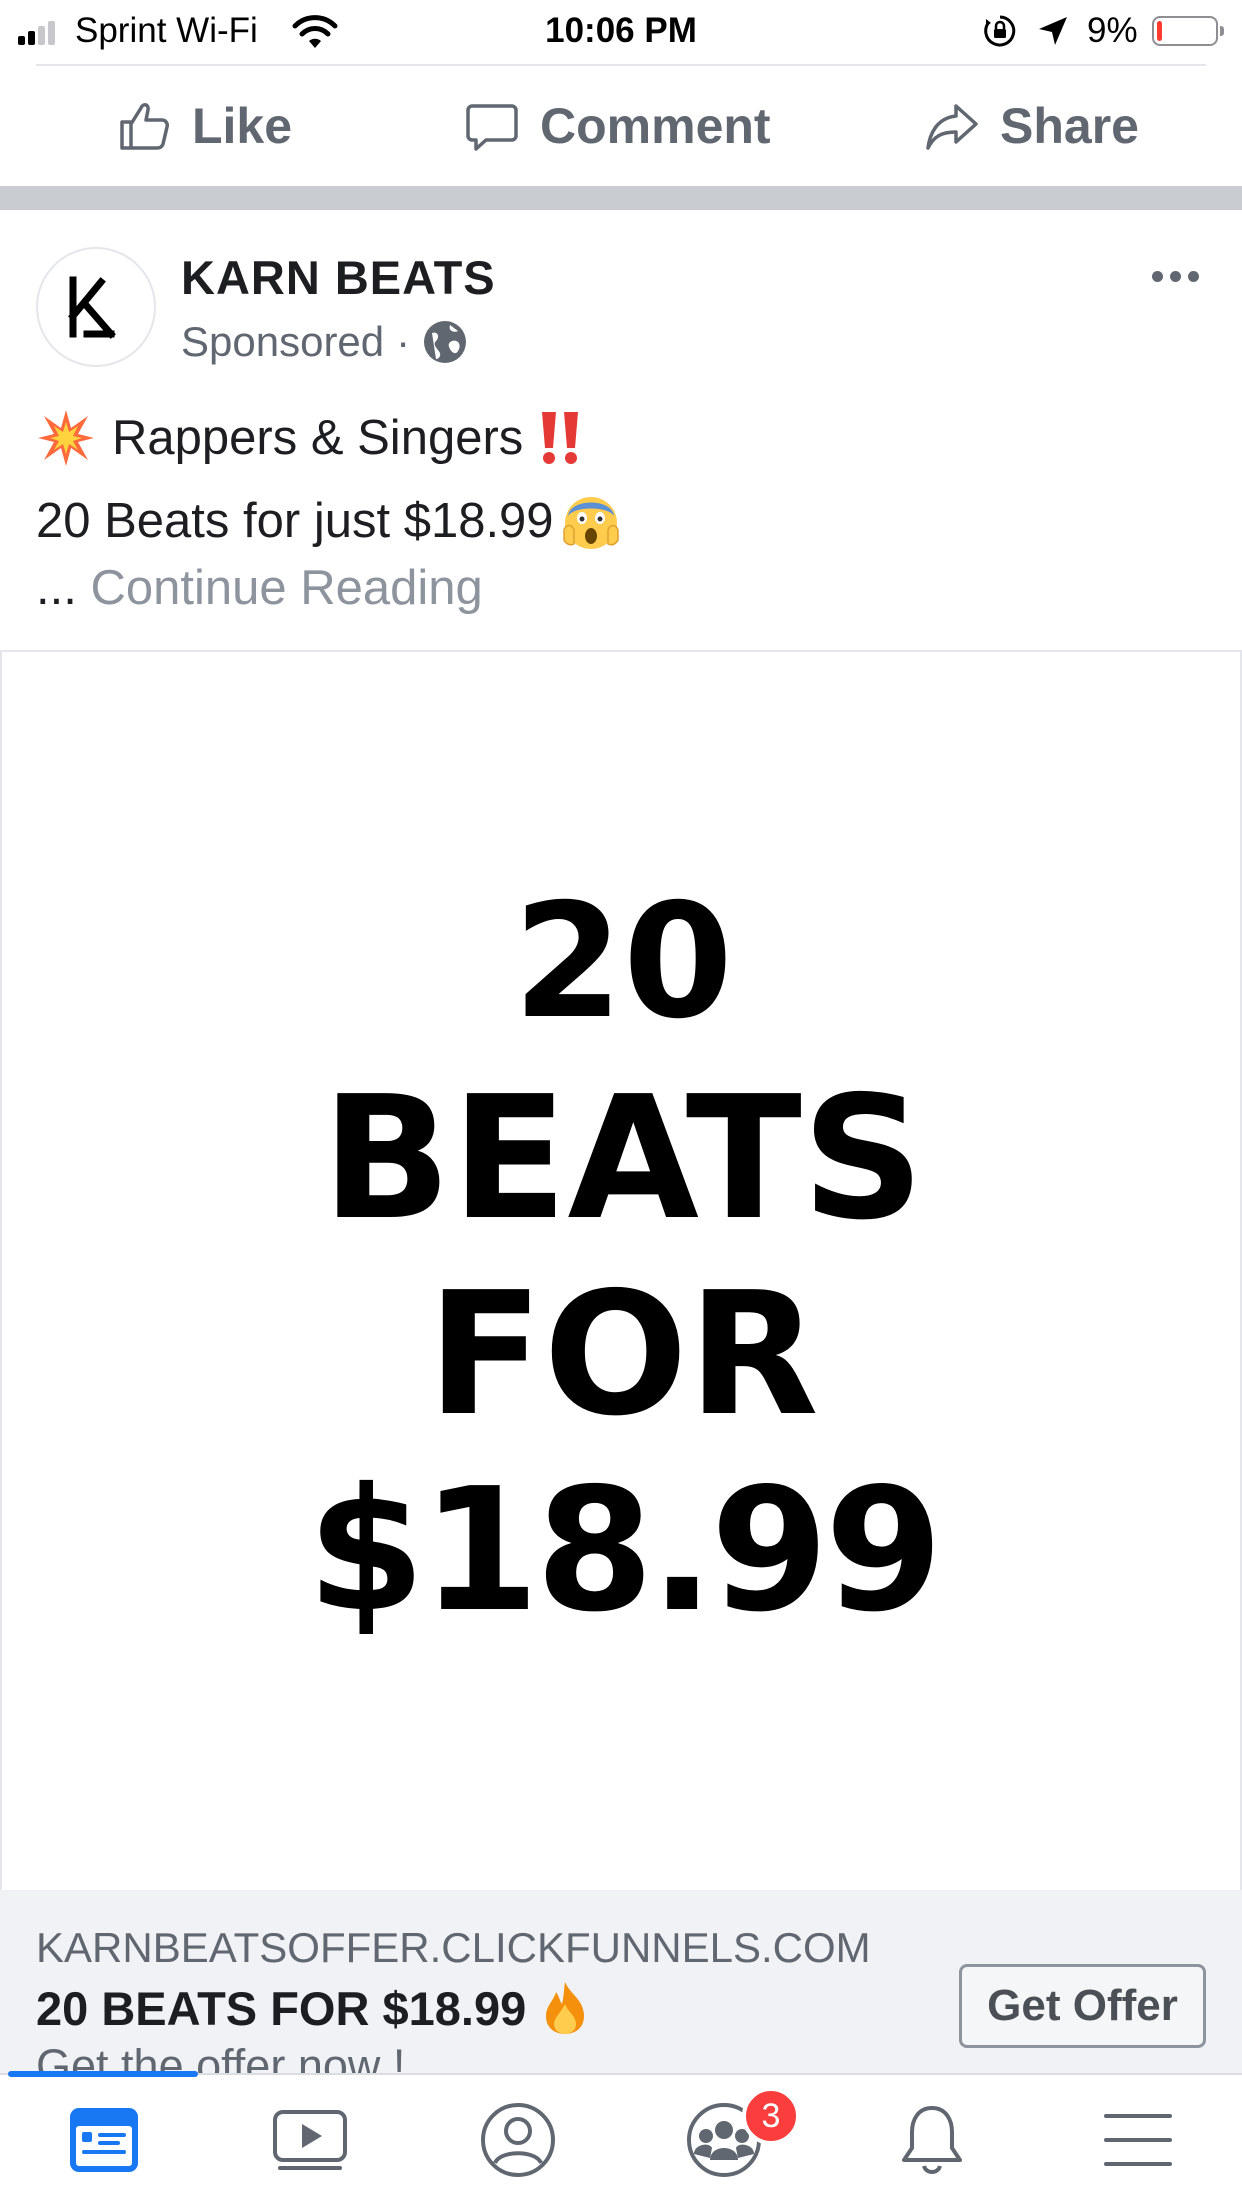 Image resolution: width=1242 pixels, height=2208 pixels. What do you see at coordinates (144, 126) in the screenshot?
I see `thumbs-up-icon` at bounding box center [144, 126].